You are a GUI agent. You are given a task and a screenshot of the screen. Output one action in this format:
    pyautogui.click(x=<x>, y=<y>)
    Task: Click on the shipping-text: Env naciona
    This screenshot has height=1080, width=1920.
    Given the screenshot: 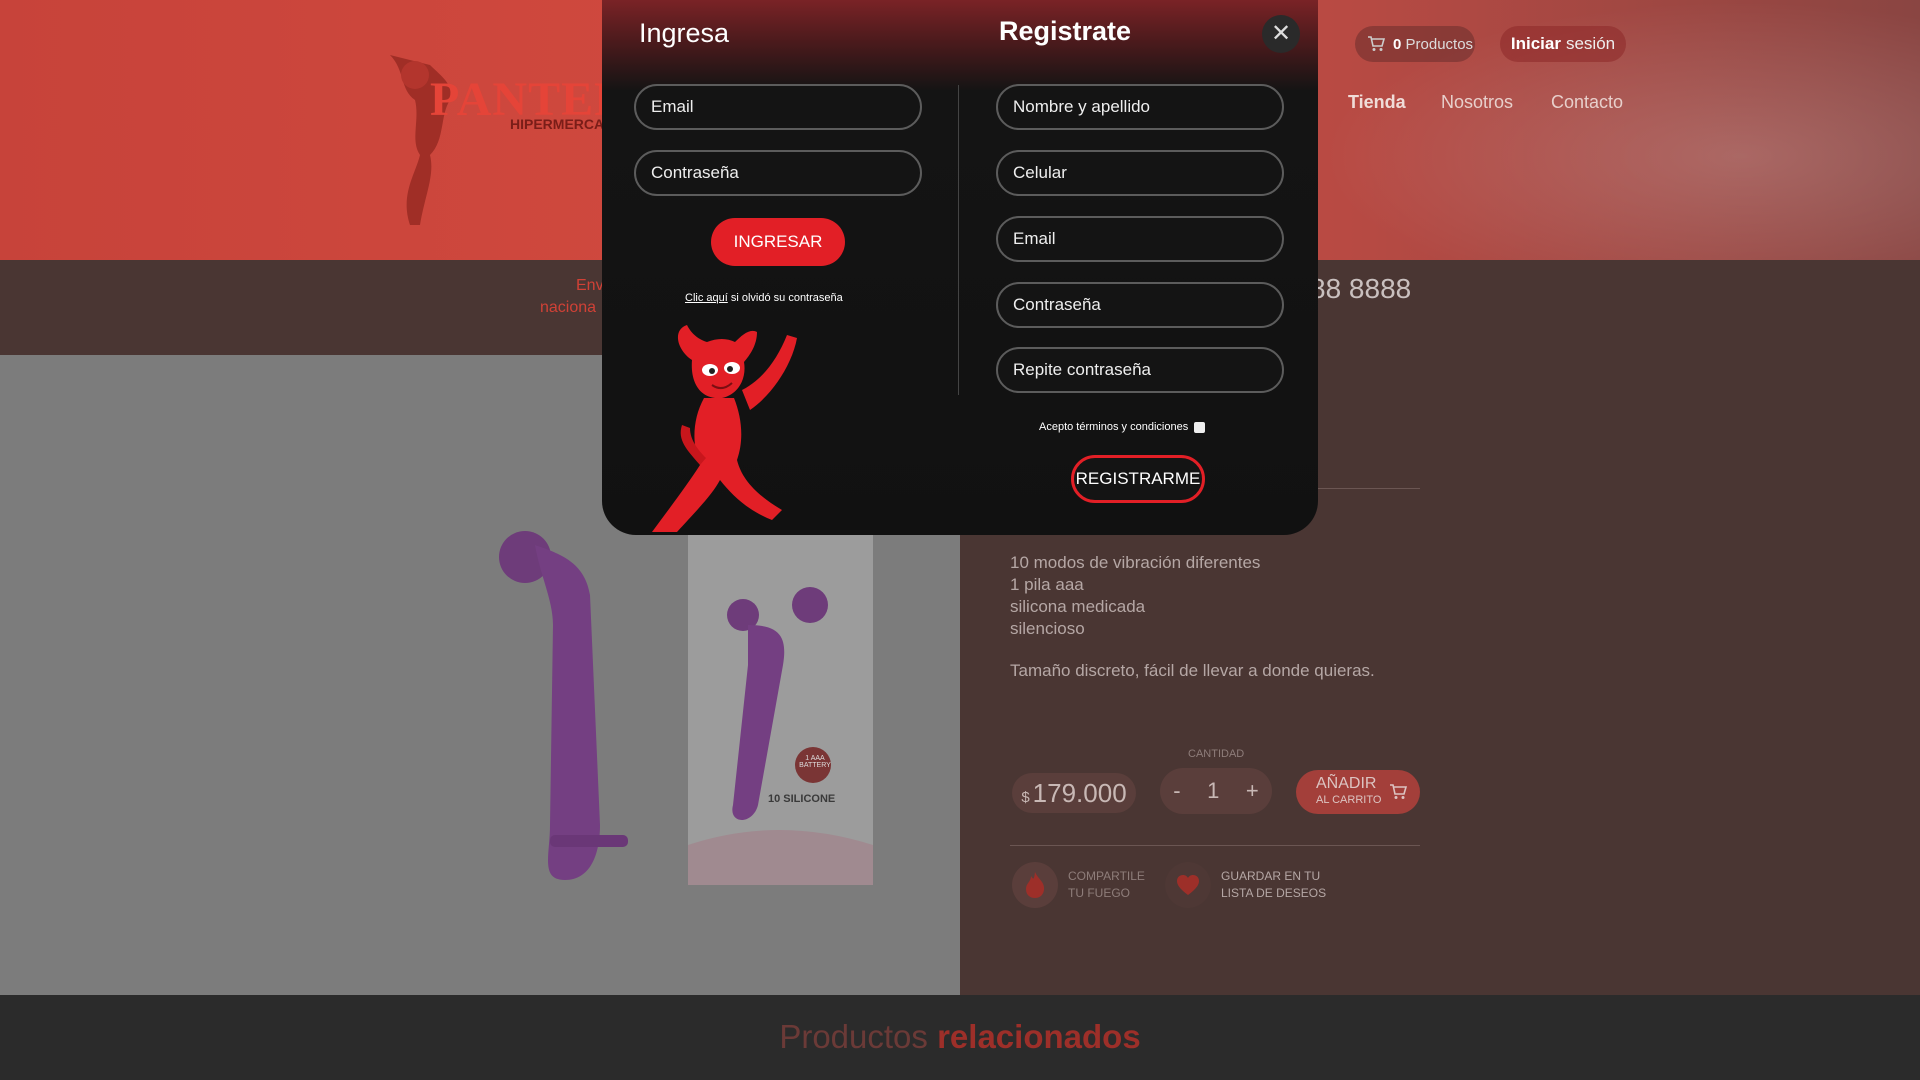 What is the action you would take?
    pyautogui.click(x=572, y=297)
    